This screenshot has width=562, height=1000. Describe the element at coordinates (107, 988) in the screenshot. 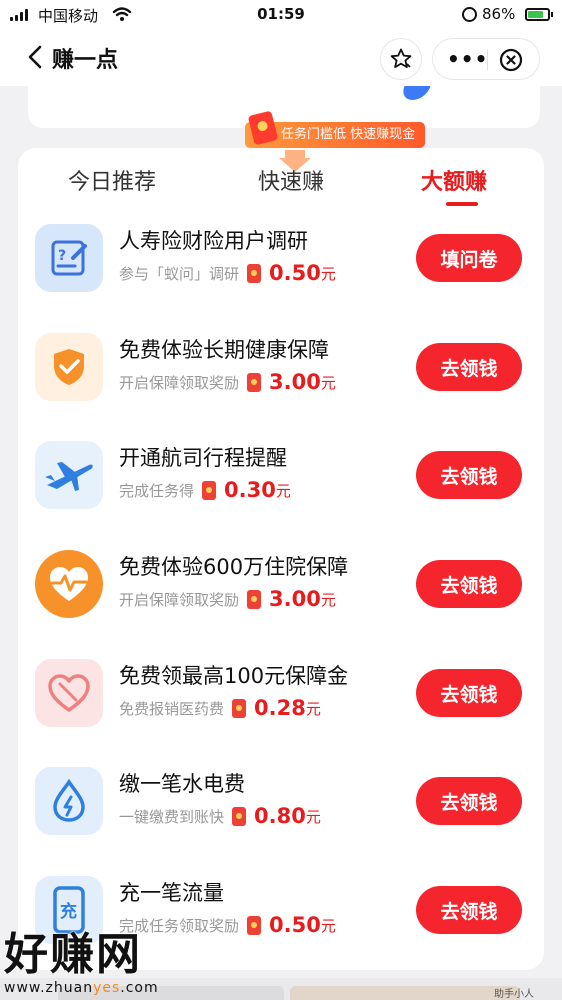

I see `watermark-url-accent: yes` at that location.